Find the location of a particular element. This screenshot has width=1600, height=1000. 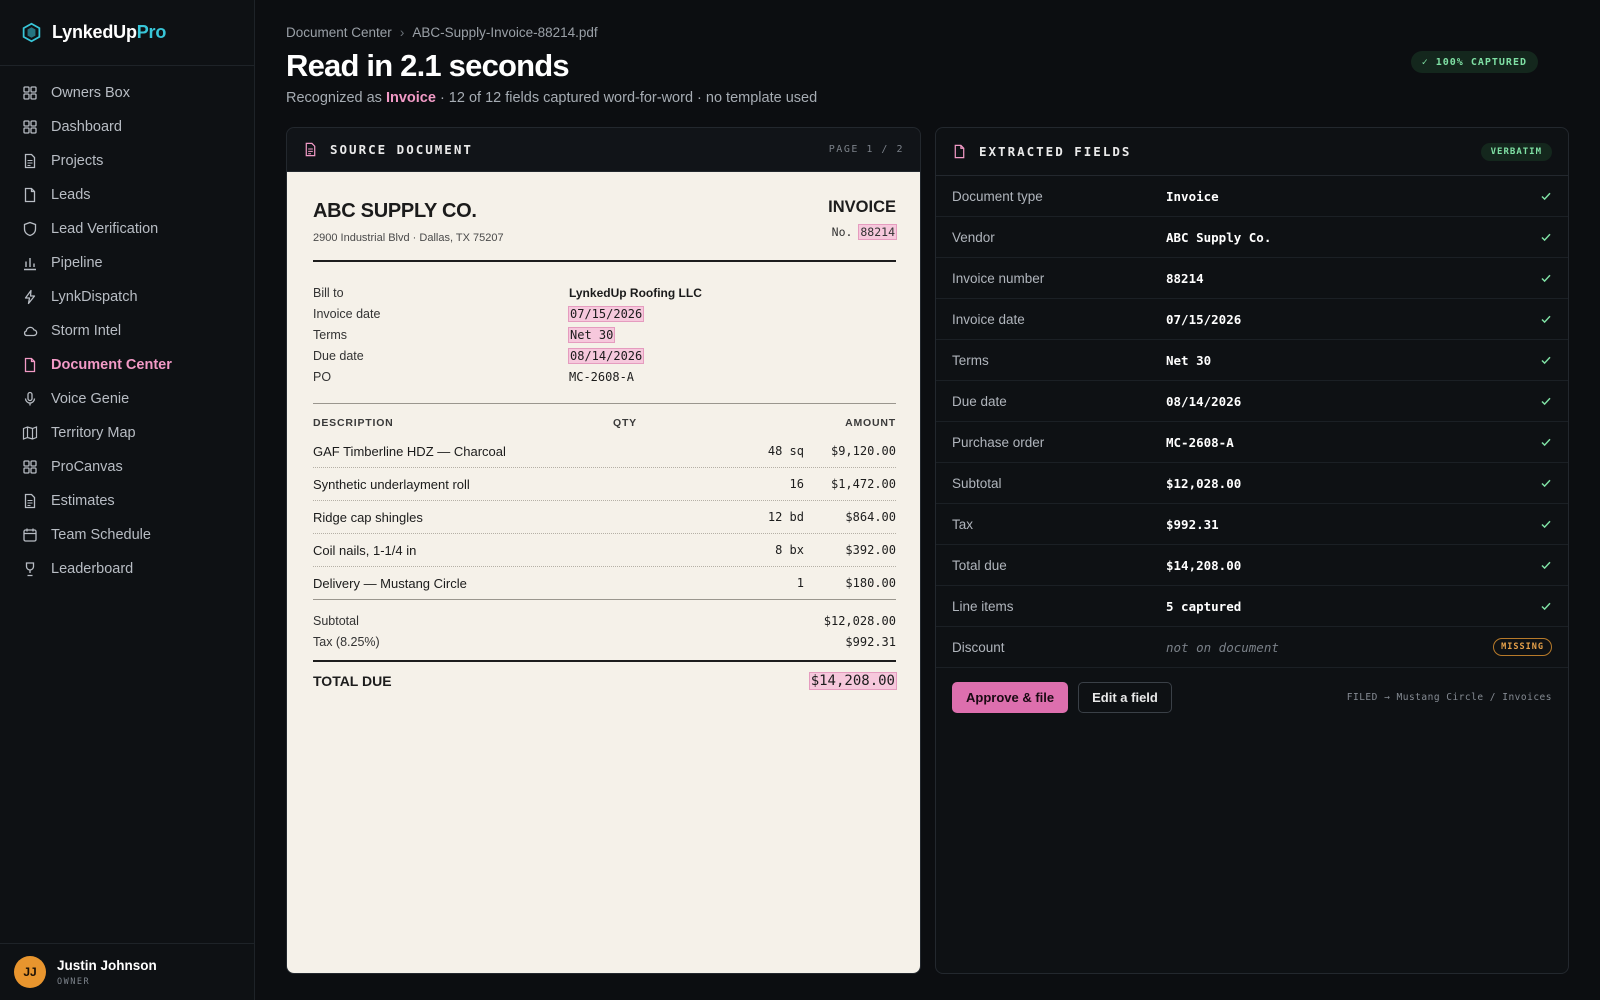

approve-file-button: Approve & file is located at coordinates (1010, 697).